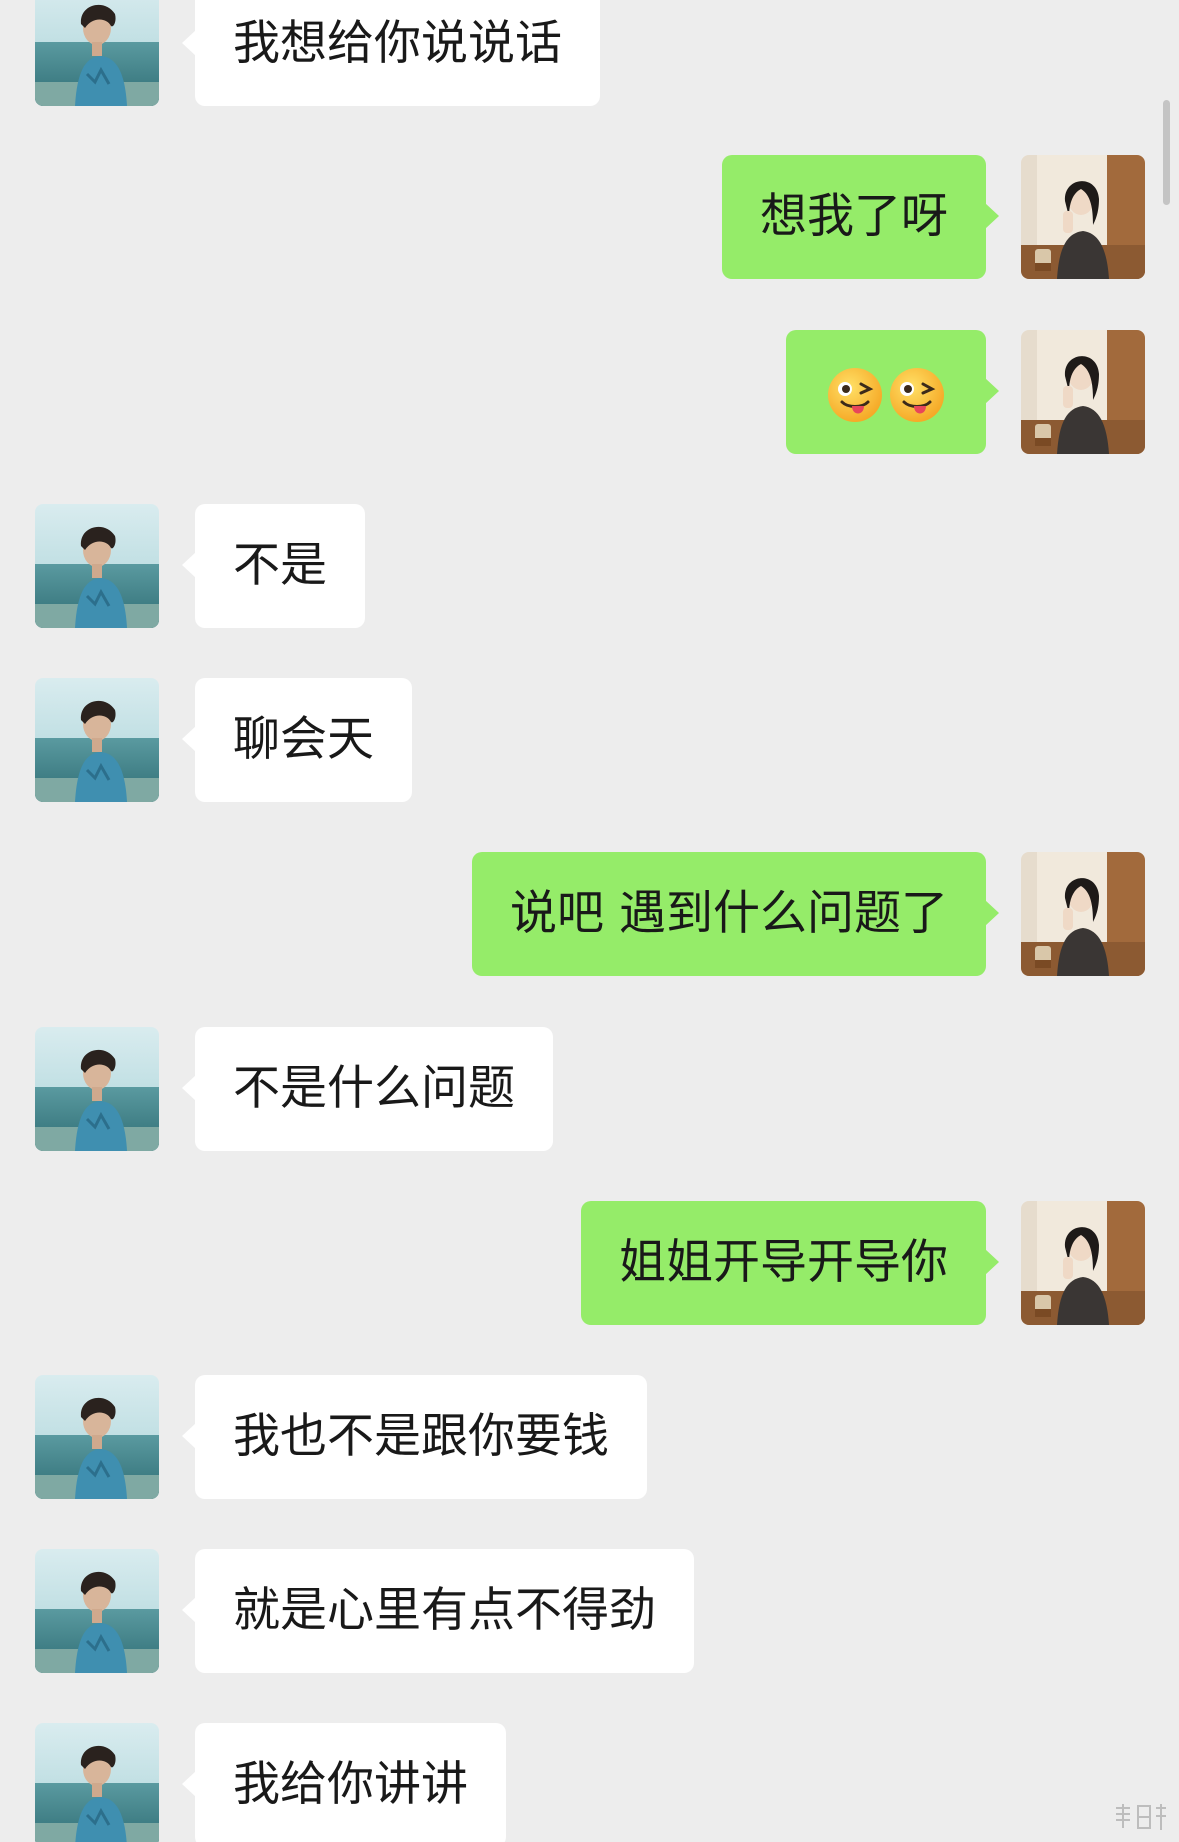 This screenshot has width=1179, height=1842. What do you see at coordinates (735, 914) in the screenshot?
I see `message-bubble-outgoing: 说吧 遇到什么问题了` at bounding box center [735, 914].